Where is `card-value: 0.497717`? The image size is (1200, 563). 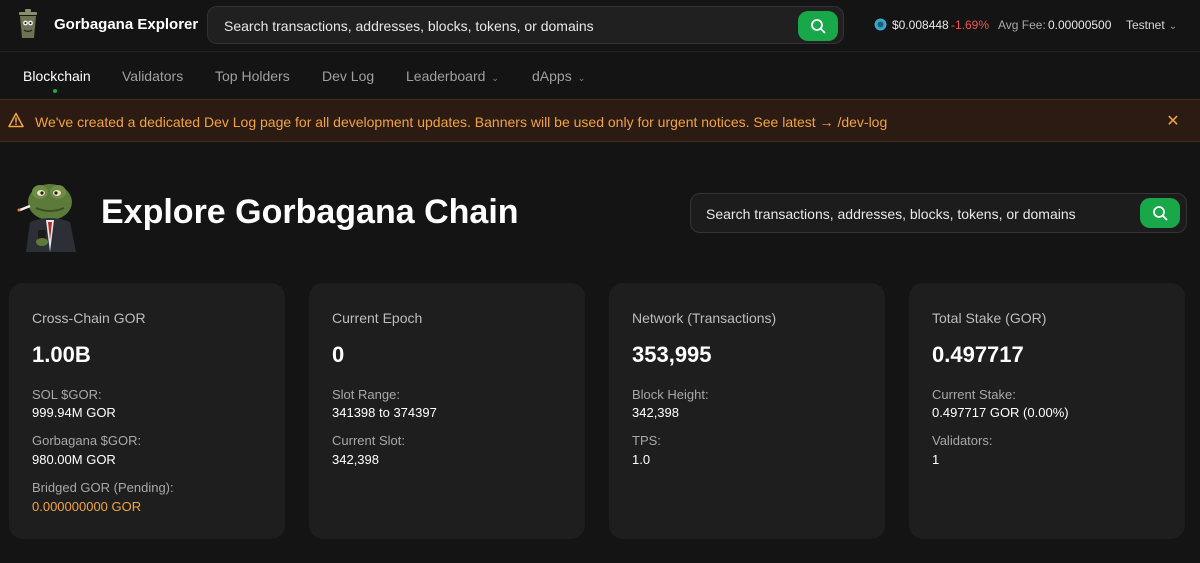
card-value: 0.497717 is located at coordinates (978, 354).